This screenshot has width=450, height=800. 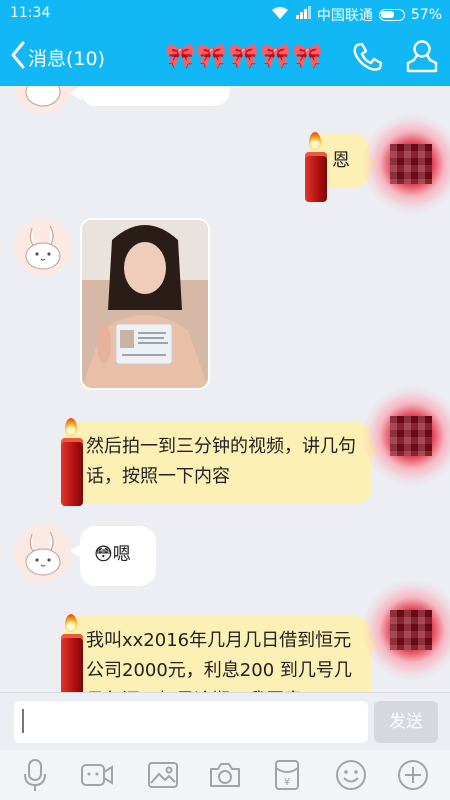 I want to click on emoji-icon, so click(x=351, y=775).